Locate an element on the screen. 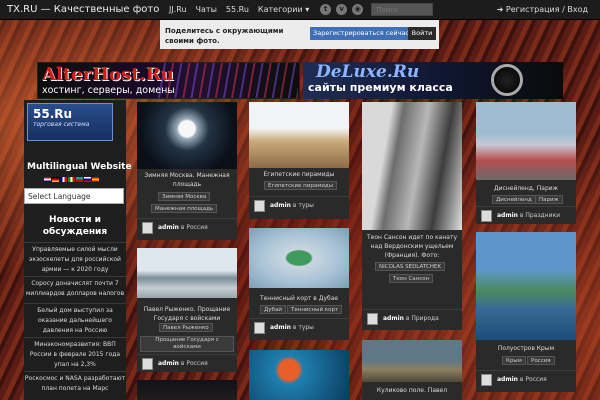 This screenshot has height=400, width=600. language-flags is located at coordinates (72, 179).